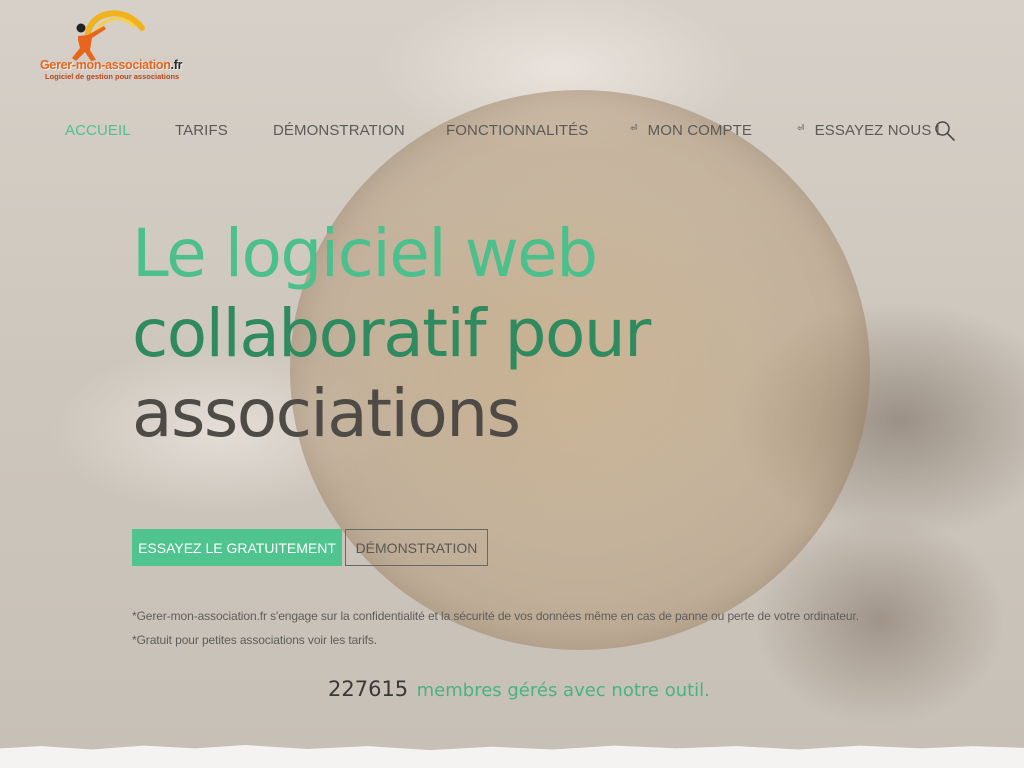 The image size is (1024, 768). What do you see at coordinates (877, 130) in the screenshot?
I see `nav-item-essayez-nous-label: ESSAYEZ NOUS !` at bounding box center [877, 130].